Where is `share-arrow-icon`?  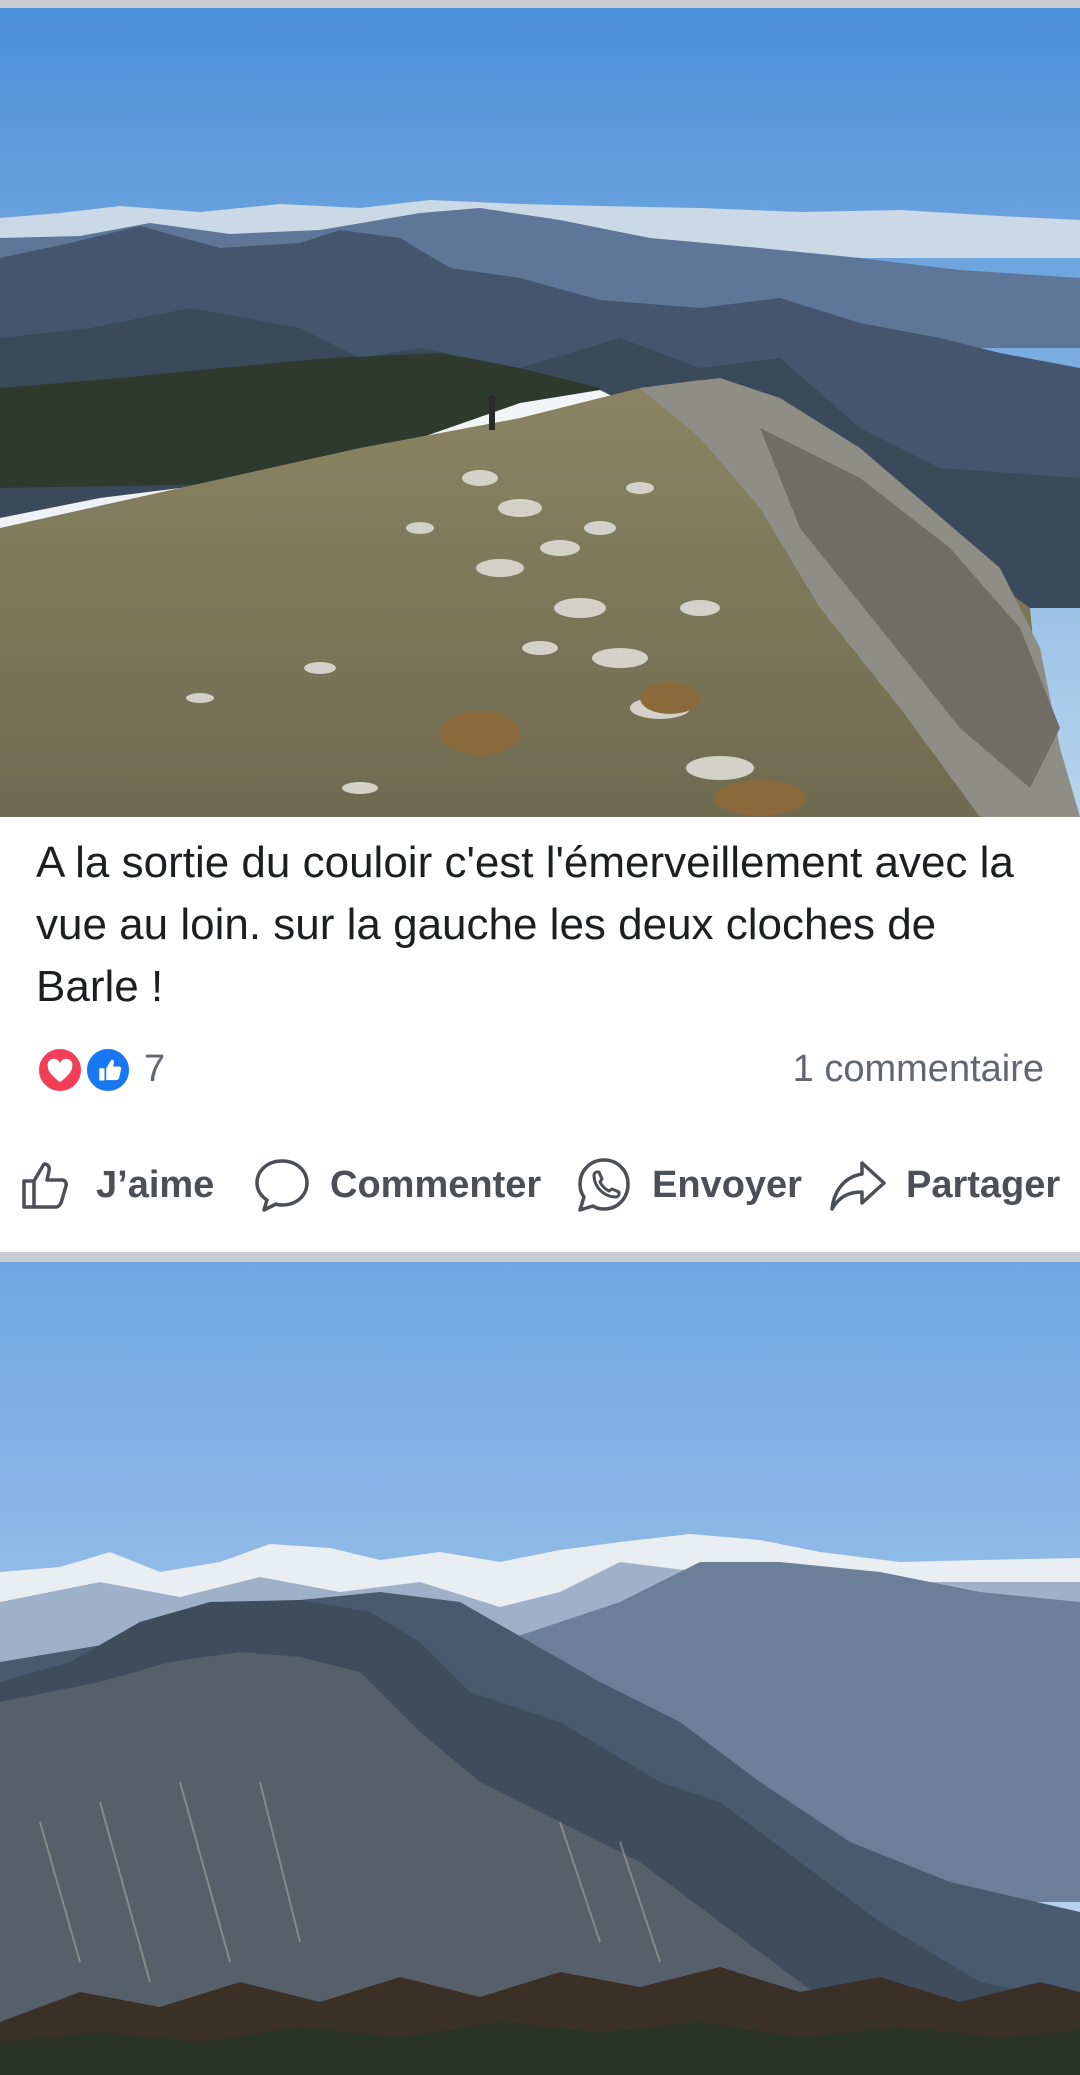
share-arrow-icon is located at coordinates (858, 1186).